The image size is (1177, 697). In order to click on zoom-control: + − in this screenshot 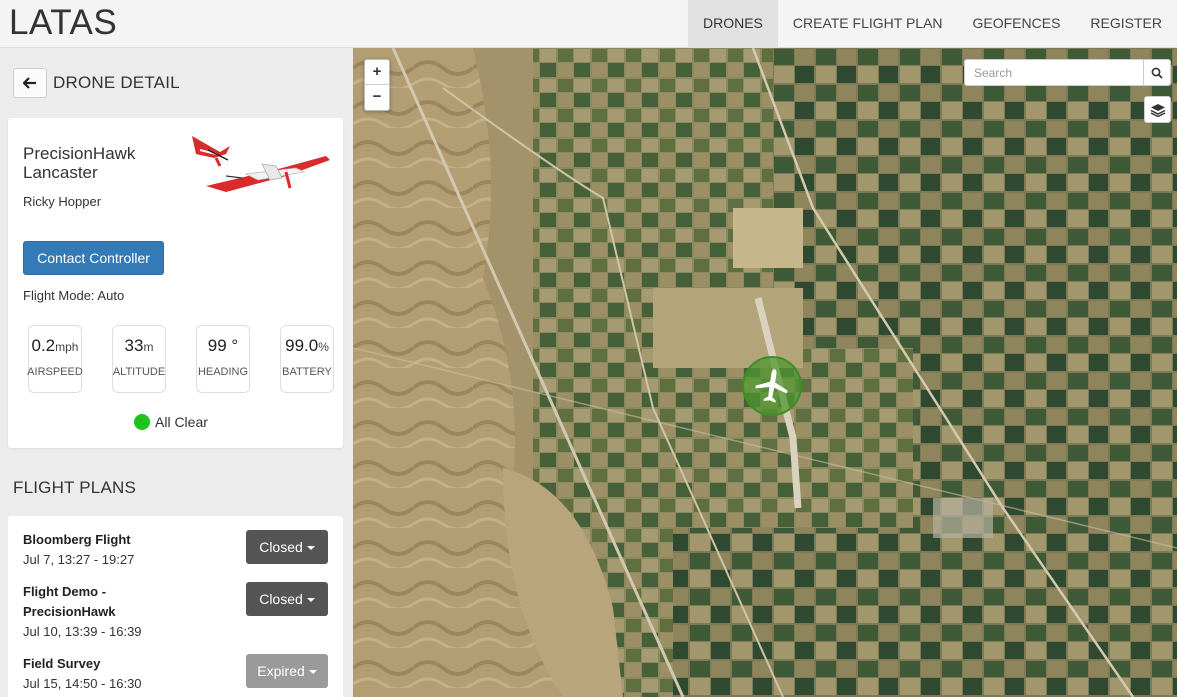, I will do `click(377, 85)`.